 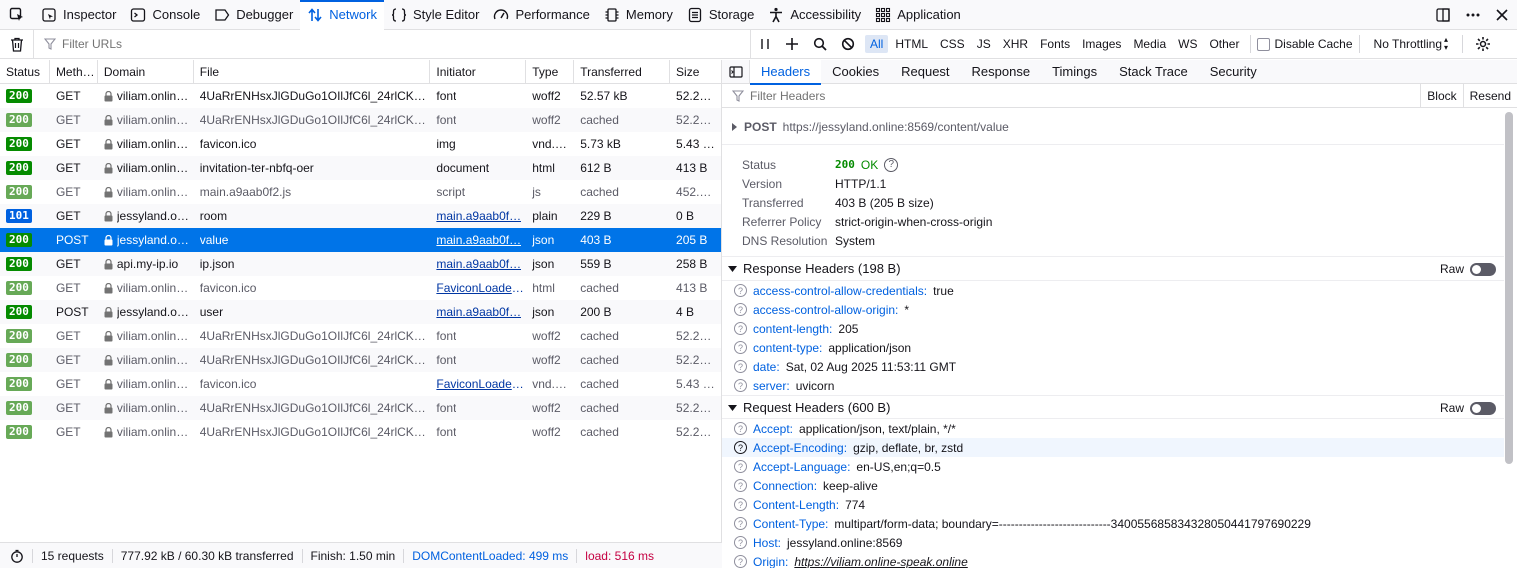 I want to click on details-tab-cookies: Cookies, so click(x=855, y=72).